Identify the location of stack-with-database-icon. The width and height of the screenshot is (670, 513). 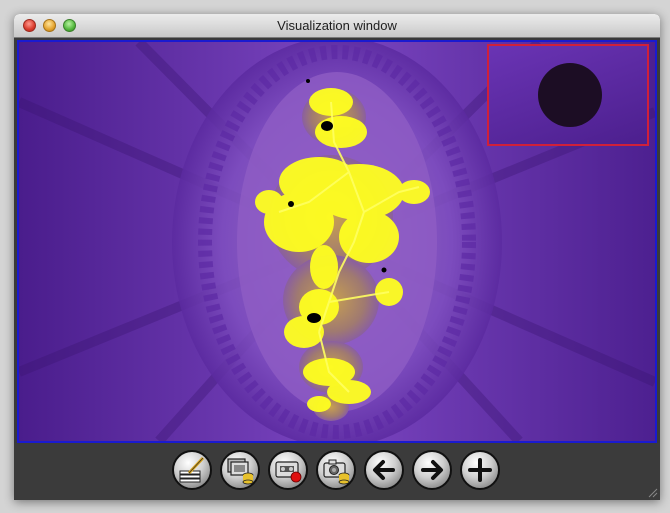
(240, 471).